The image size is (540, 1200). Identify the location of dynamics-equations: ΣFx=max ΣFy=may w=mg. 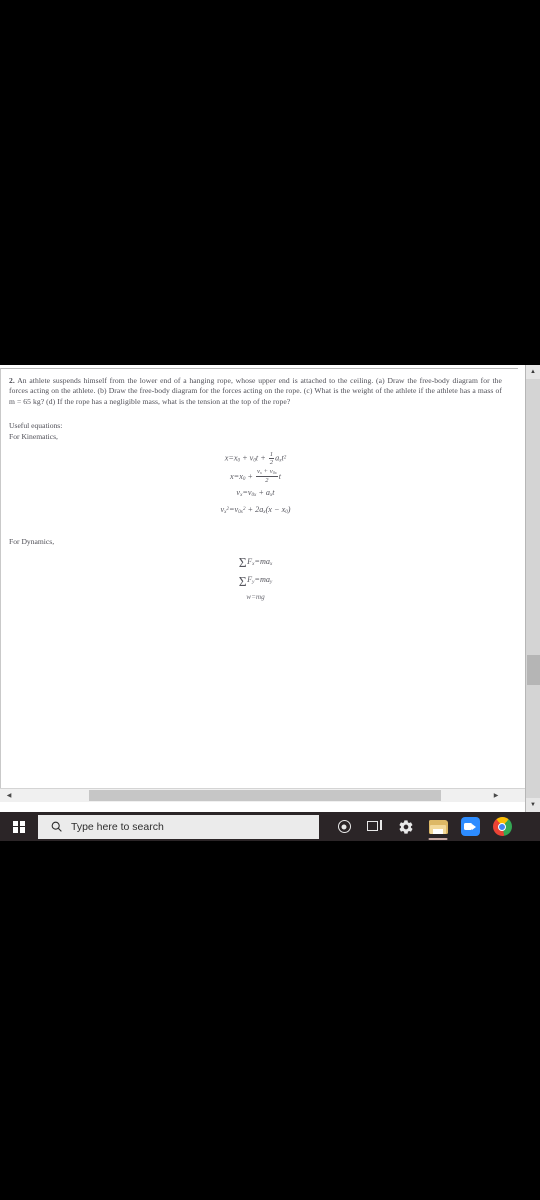
(255, 579).